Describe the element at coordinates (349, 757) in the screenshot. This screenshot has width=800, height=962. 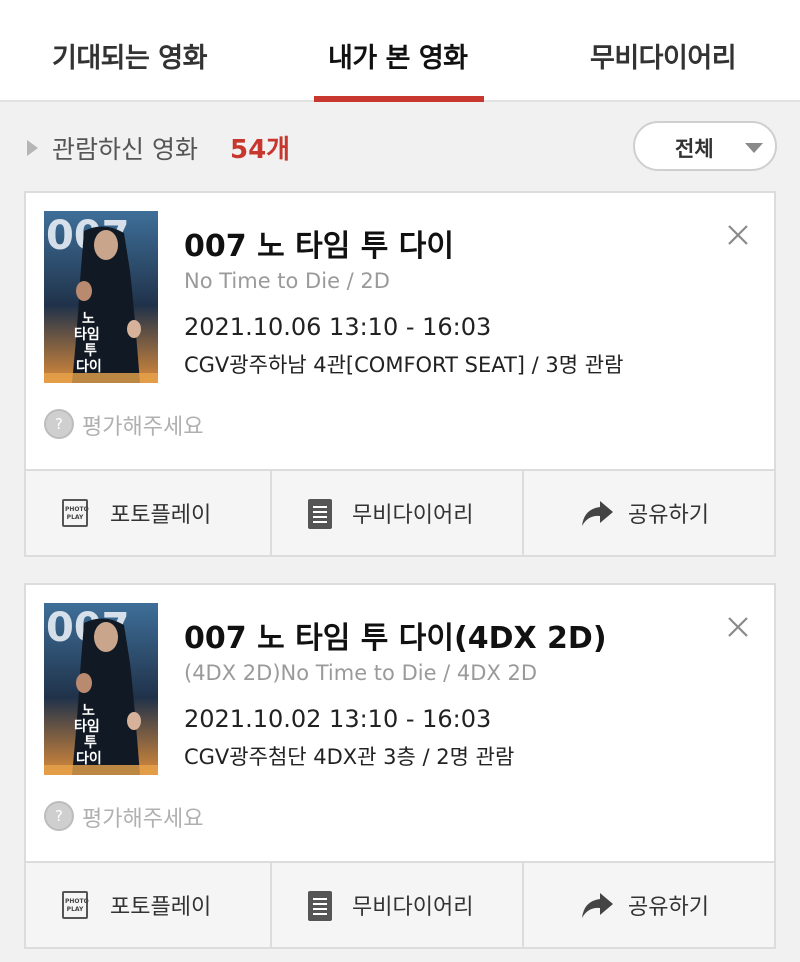
I see `theater-info: CGV광주첨단 4DX관 3층 / 2명 관람` at that location.